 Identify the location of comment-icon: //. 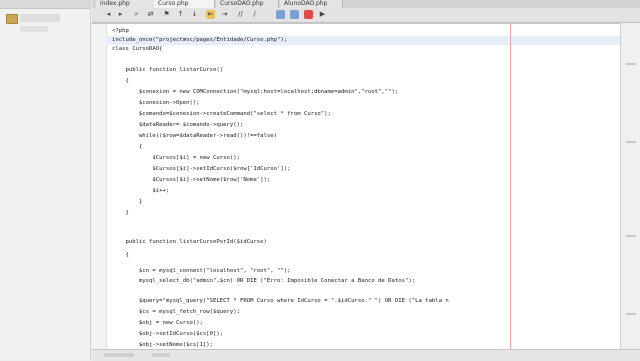
(240, 14).